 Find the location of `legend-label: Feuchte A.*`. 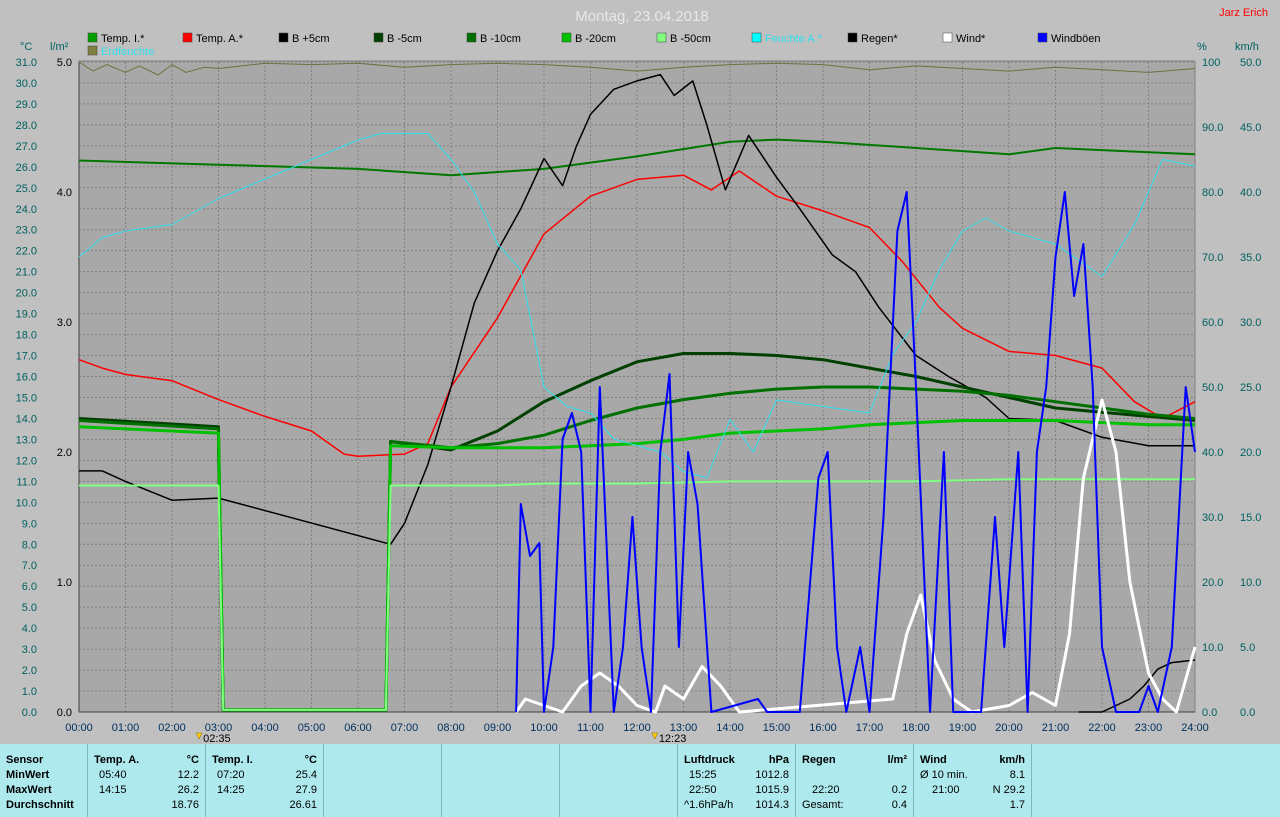

legend-label: Feuchte A.* is located at coordinates (794, 39).